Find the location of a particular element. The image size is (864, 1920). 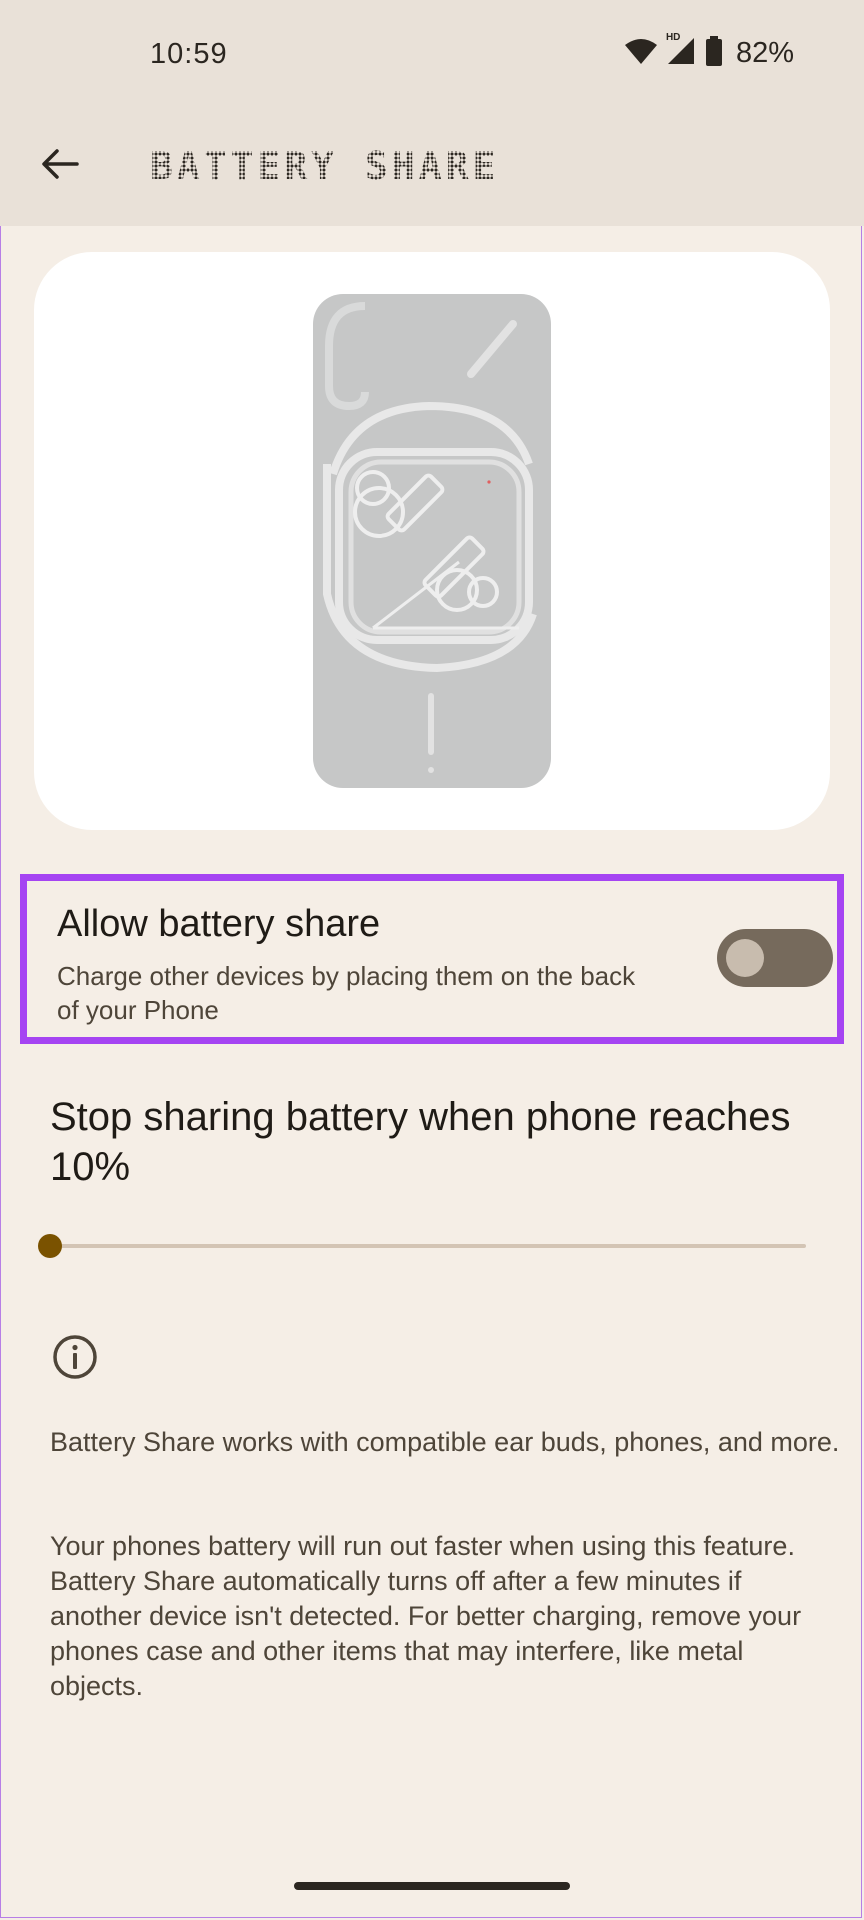

back-button is located at coordinates (60, 166).